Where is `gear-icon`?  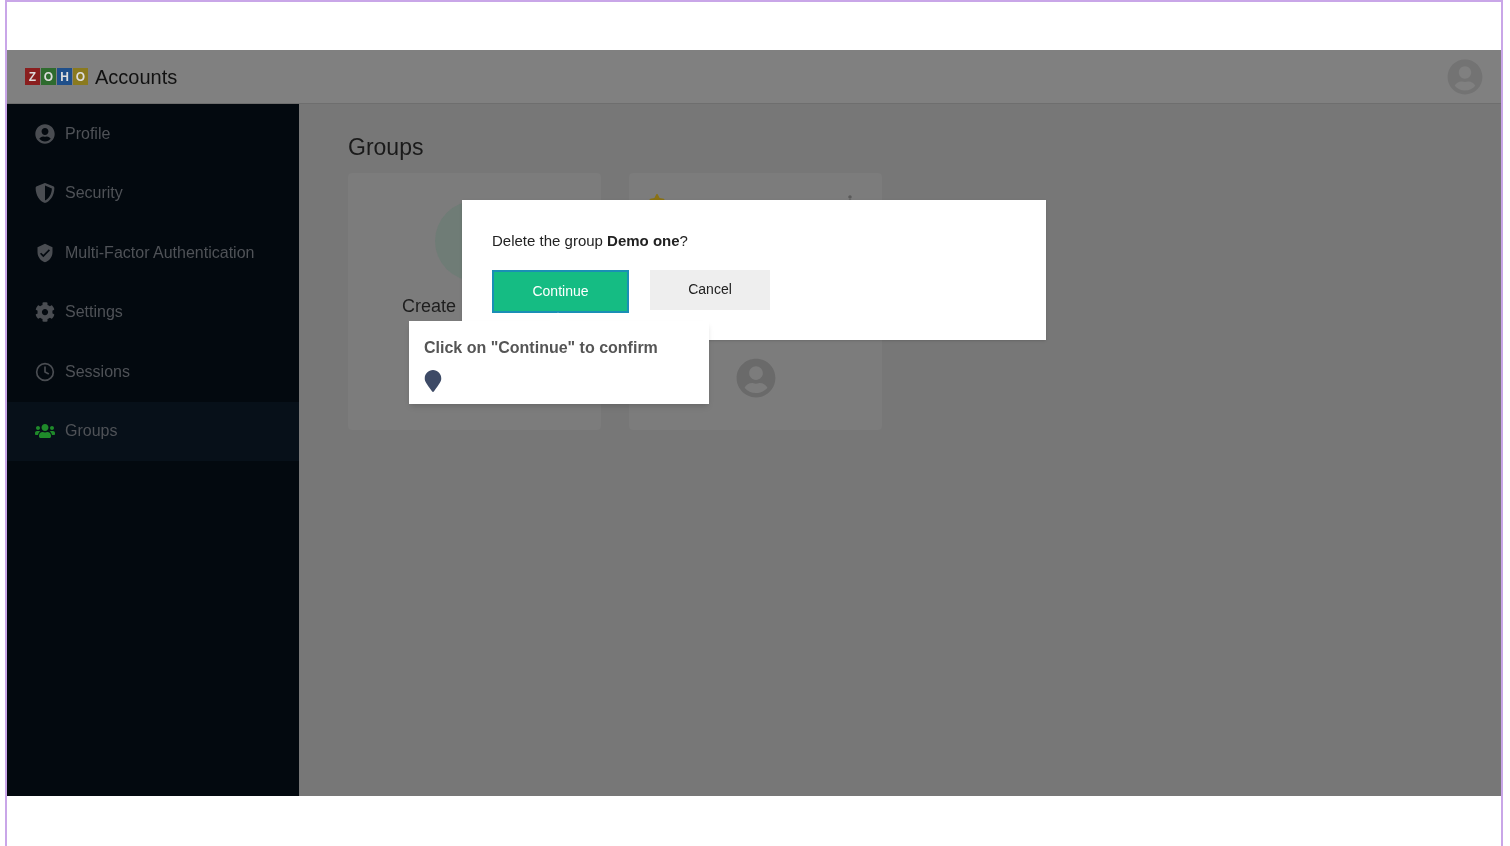 gear-icon is located at coordinates (45, 312).